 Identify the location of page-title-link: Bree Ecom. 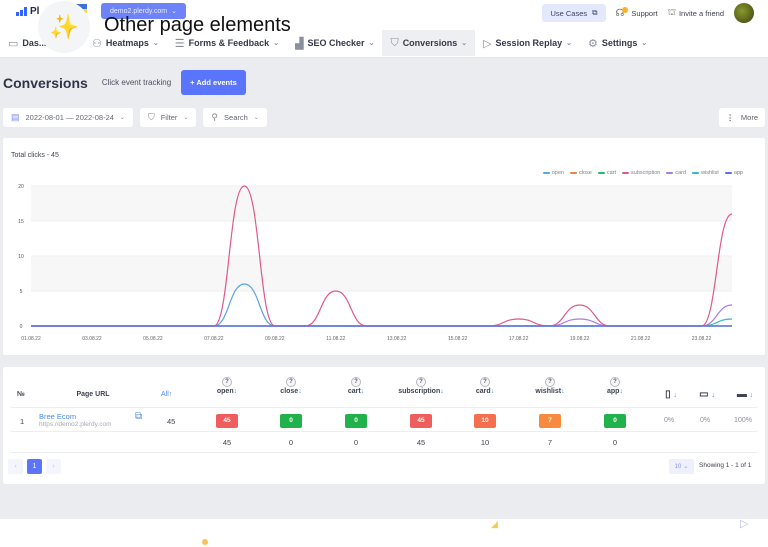
(75, 416).